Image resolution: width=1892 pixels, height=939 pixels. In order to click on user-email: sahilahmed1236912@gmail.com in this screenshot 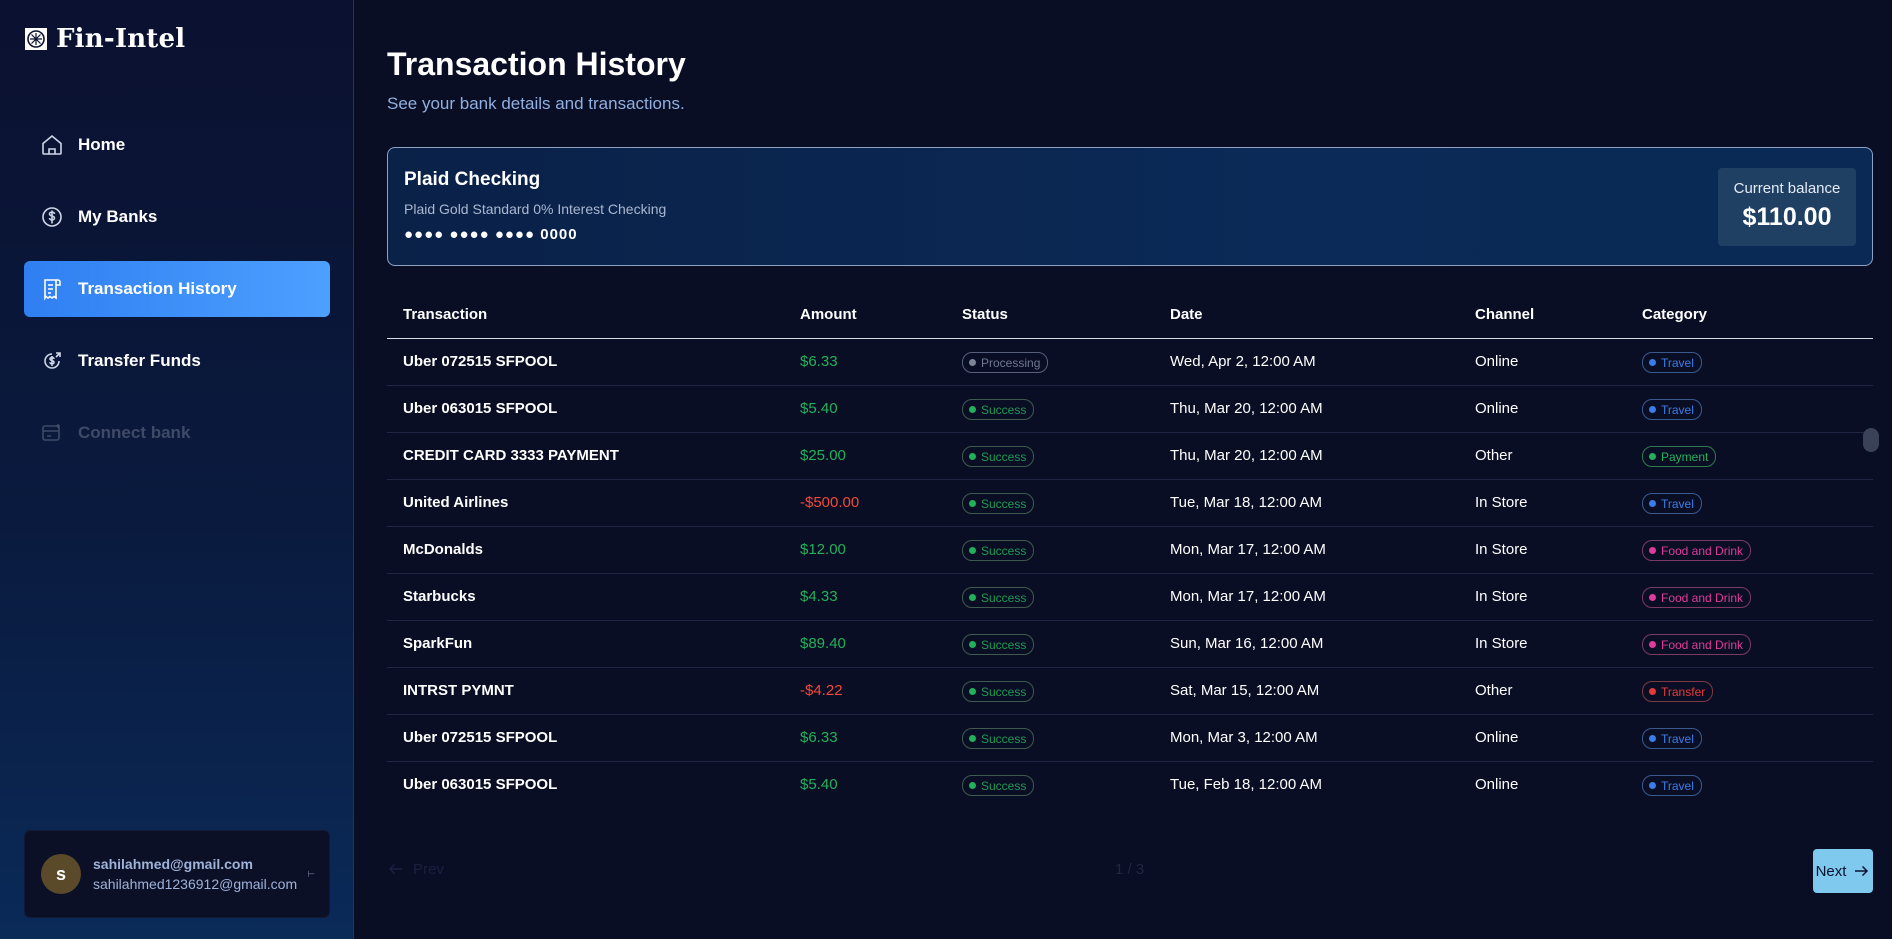, I will do `click(195, 884)`.